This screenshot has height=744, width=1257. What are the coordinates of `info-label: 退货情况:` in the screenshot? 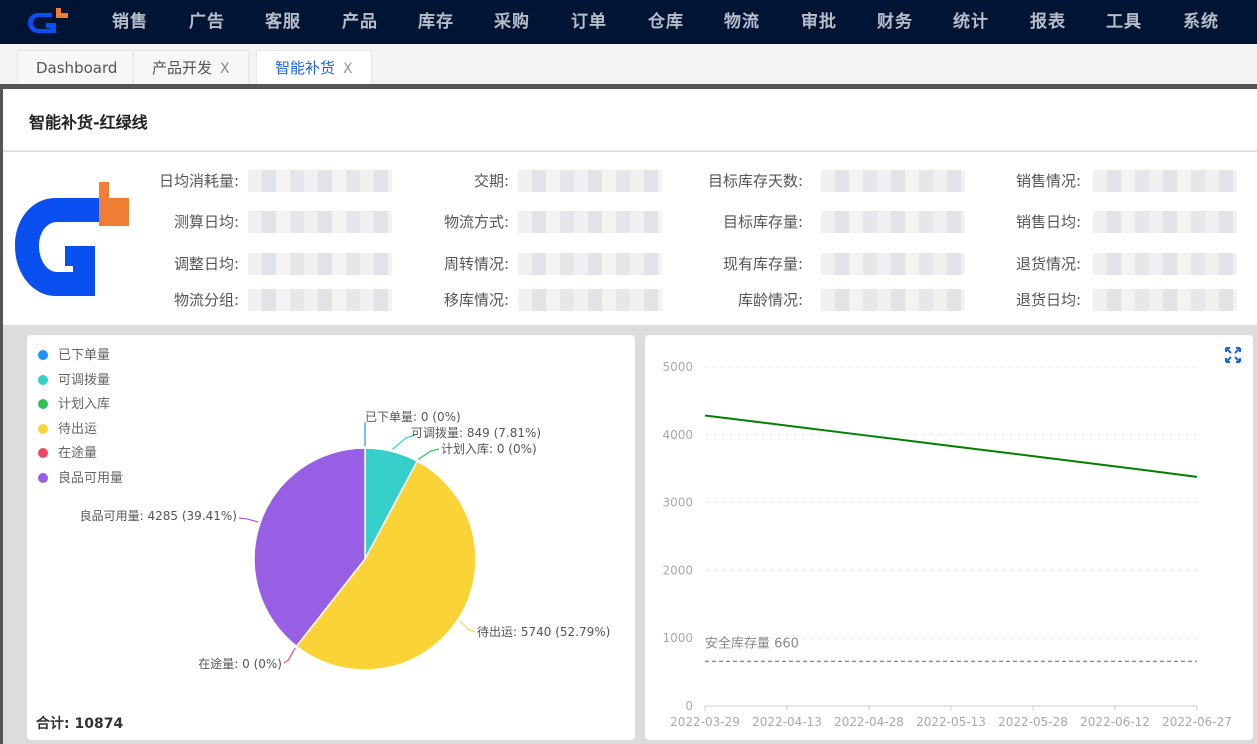 It's located at (1048, 264).